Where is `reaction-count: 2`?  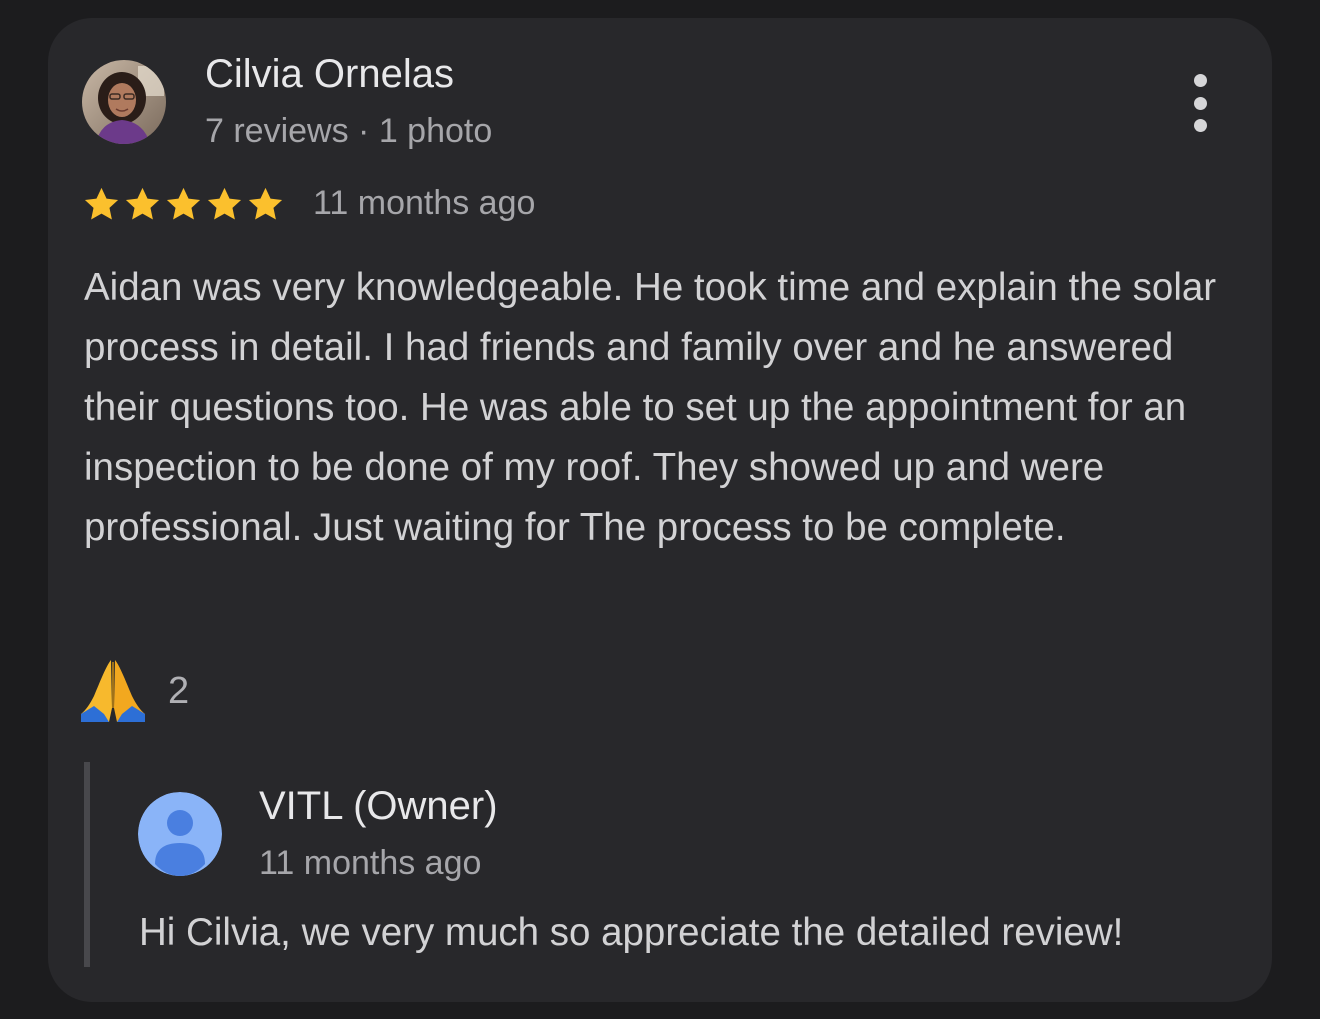 reaction-count: 2 is located at coordinates (179, 690).